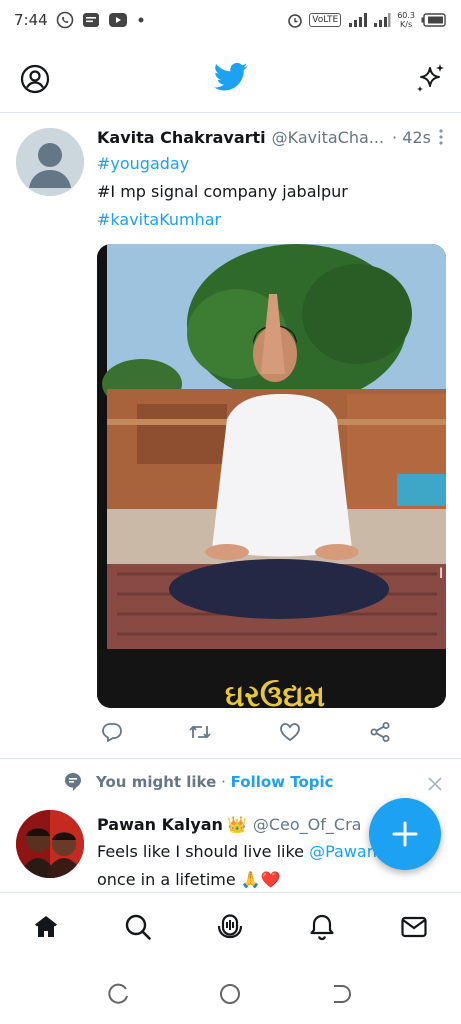 This screenshot has height=1024, width=461. I want to click on twitter-bird-icon, so click(230, 77).